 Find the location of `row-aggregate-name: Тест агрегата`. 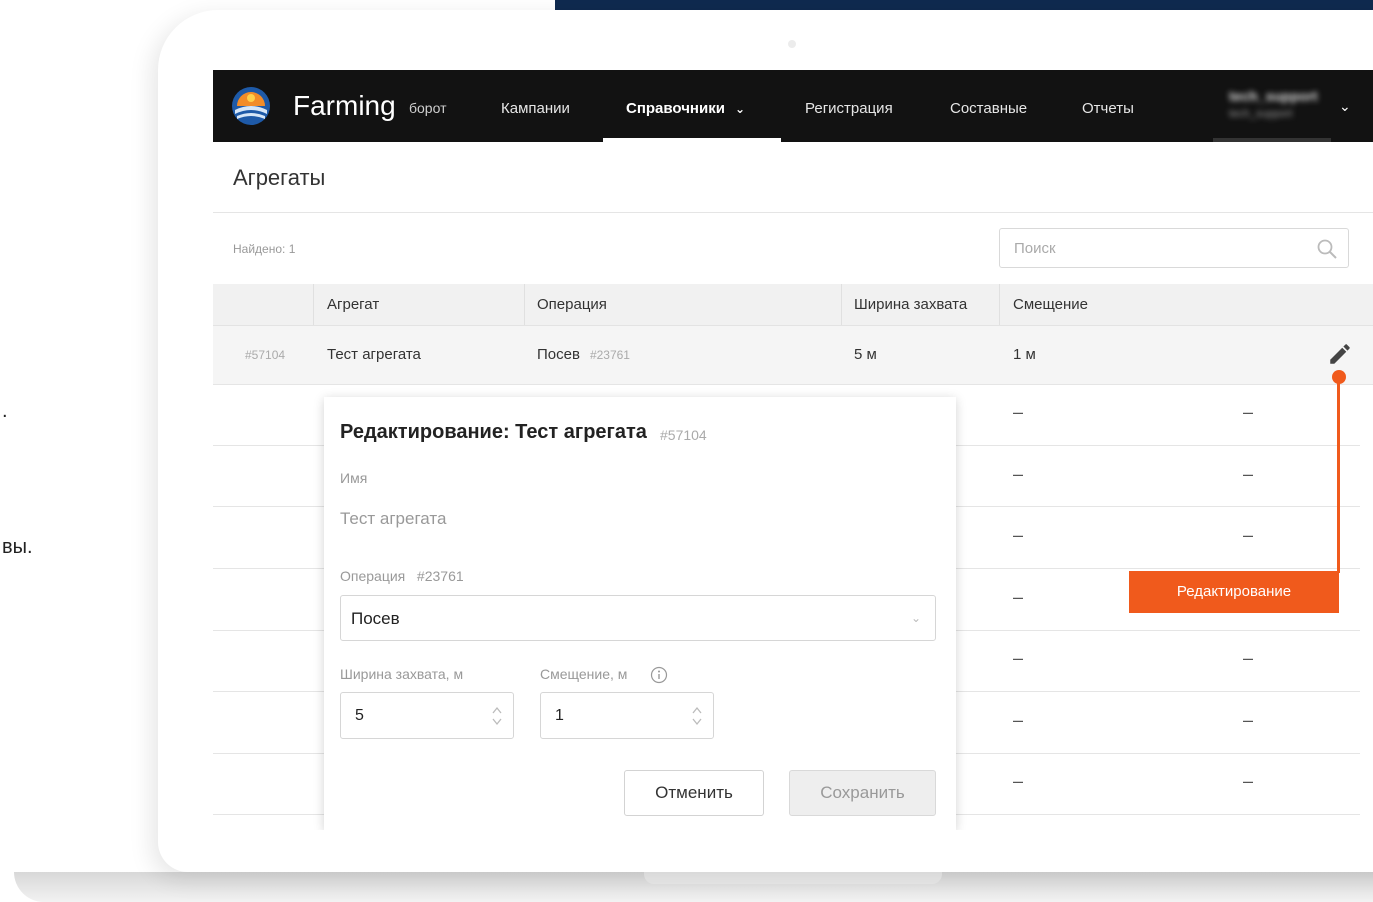

row-aggregate-name: Тест агрегата is located at coordinates (374, 354).